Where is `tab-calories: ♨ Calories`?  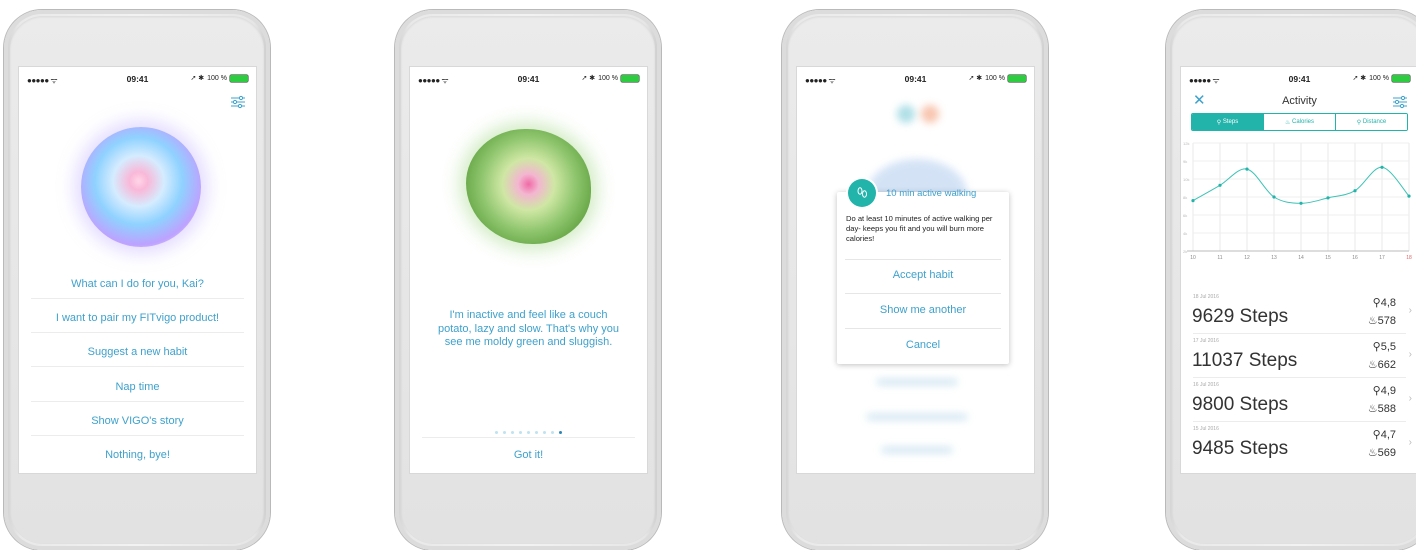 tab-calories: ♨ Calories is located at coordinates (1299, 122).